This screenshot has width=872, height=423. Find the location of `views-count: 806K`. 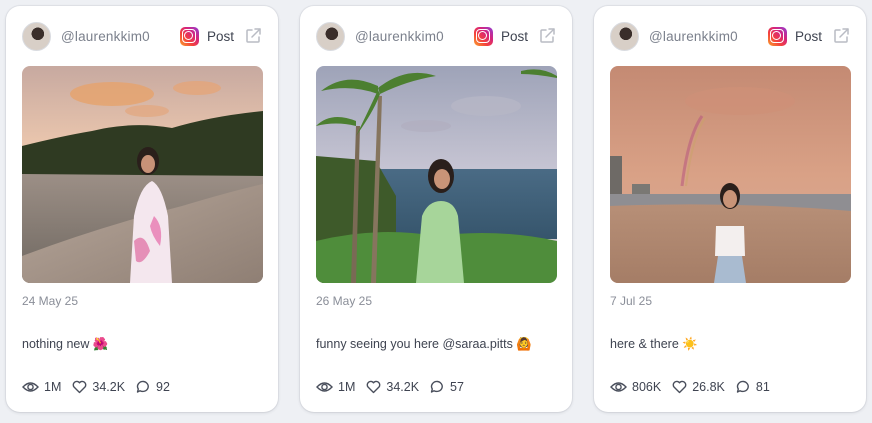

views-count: 806K is located at coordinates (647, 387).